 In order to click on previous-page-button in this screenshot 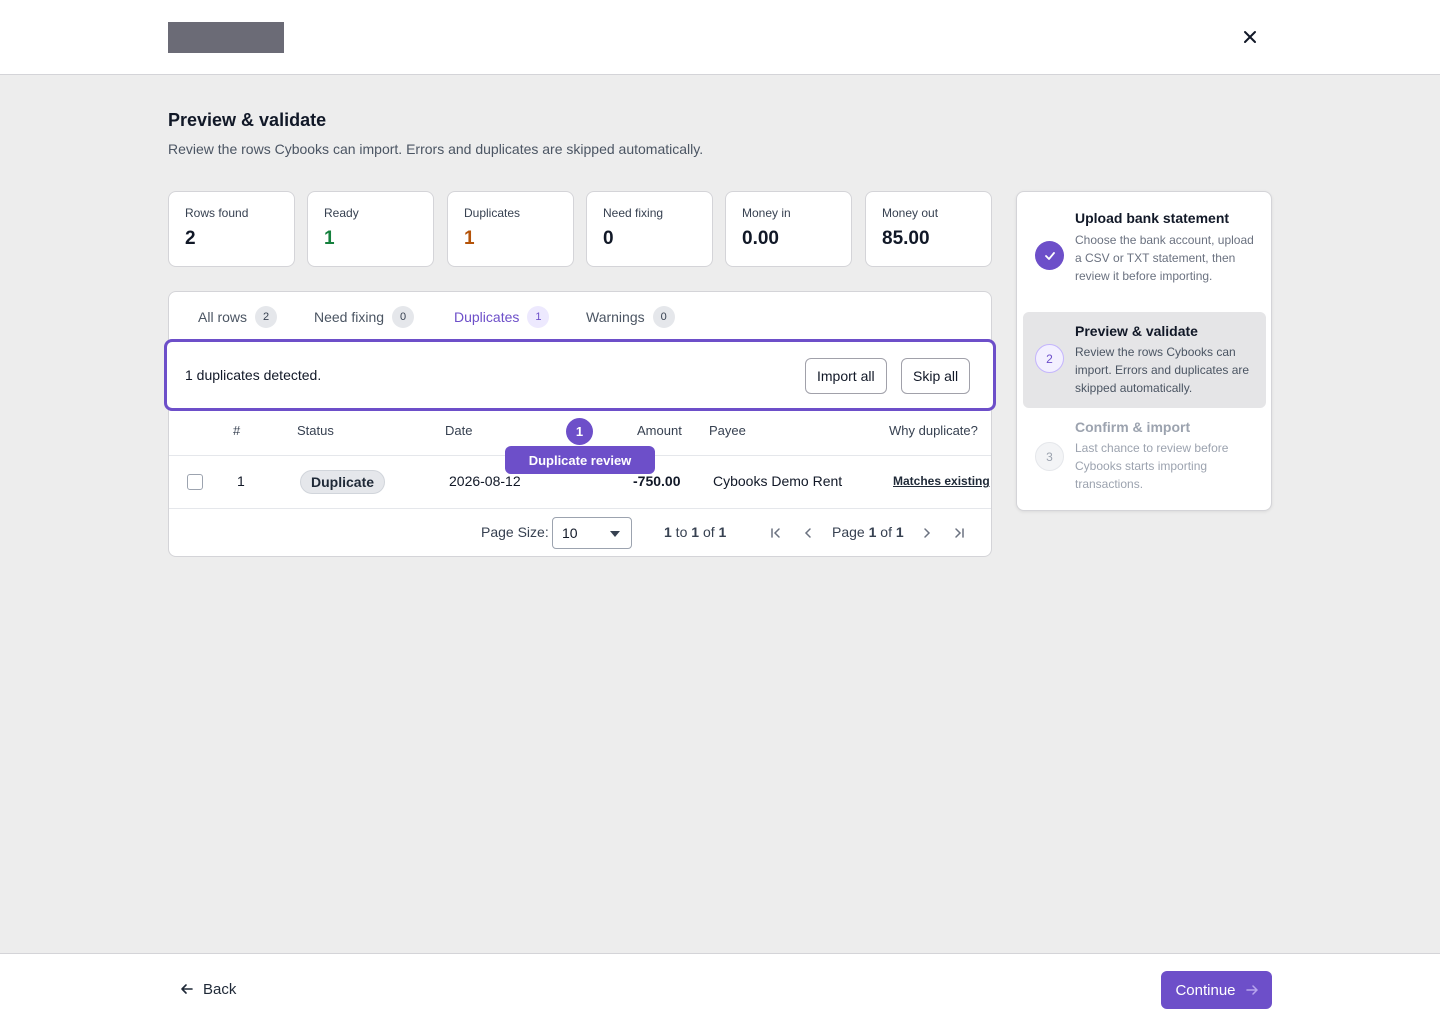, I will do `click(808, 533)`.